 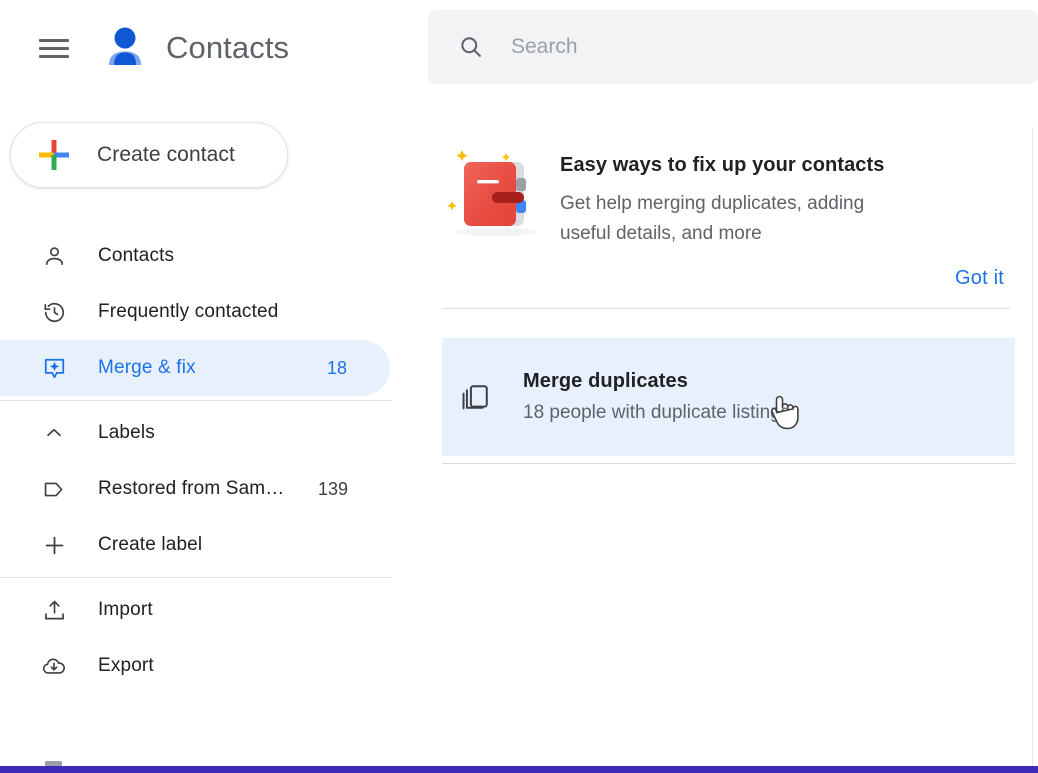 What do you see at coordinates (54, 48) in the screenshot?
I see `hamburger-menu-icon` at bounding box center [54, 48].